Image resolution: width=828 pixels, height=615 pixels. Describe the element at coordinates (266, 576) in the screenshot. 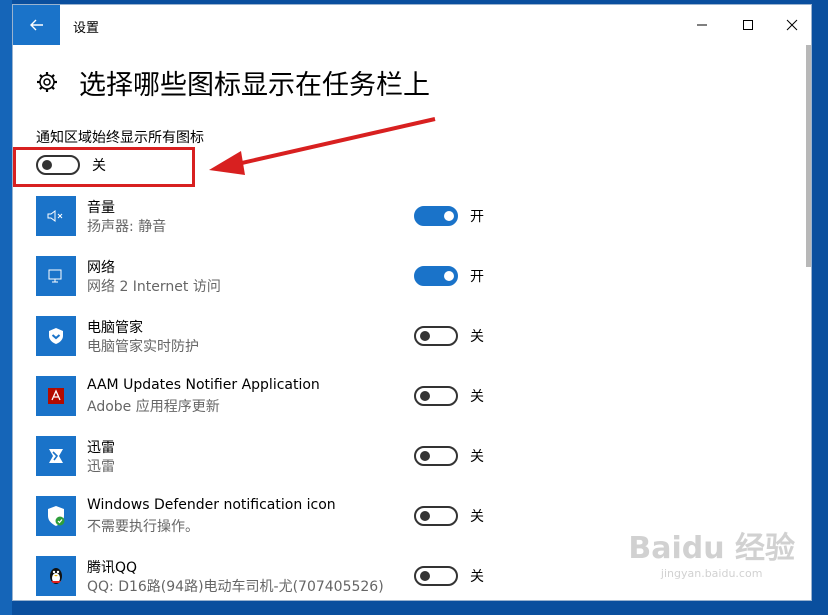

I see `list-item-qq: 腾讯QQ QQ: D16路(94路)电动车司机-尤(707405526) 关` at that location.